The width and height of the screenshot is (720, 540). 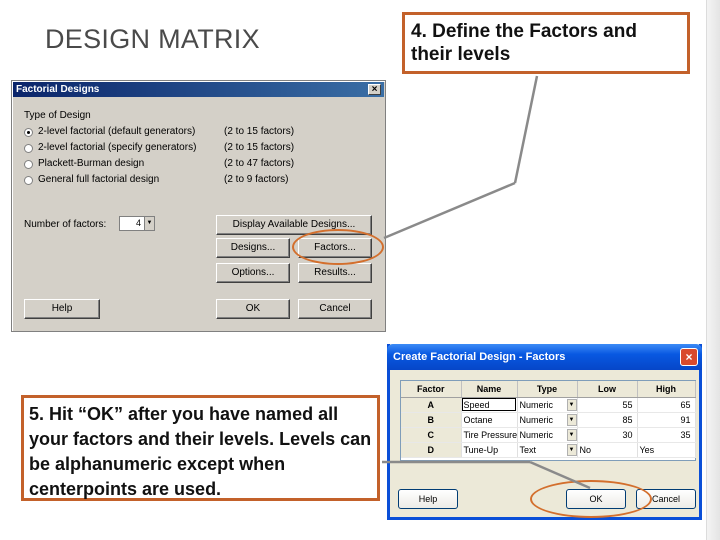 I want to click on connector-line-top-a, so click(x=526, y=129).